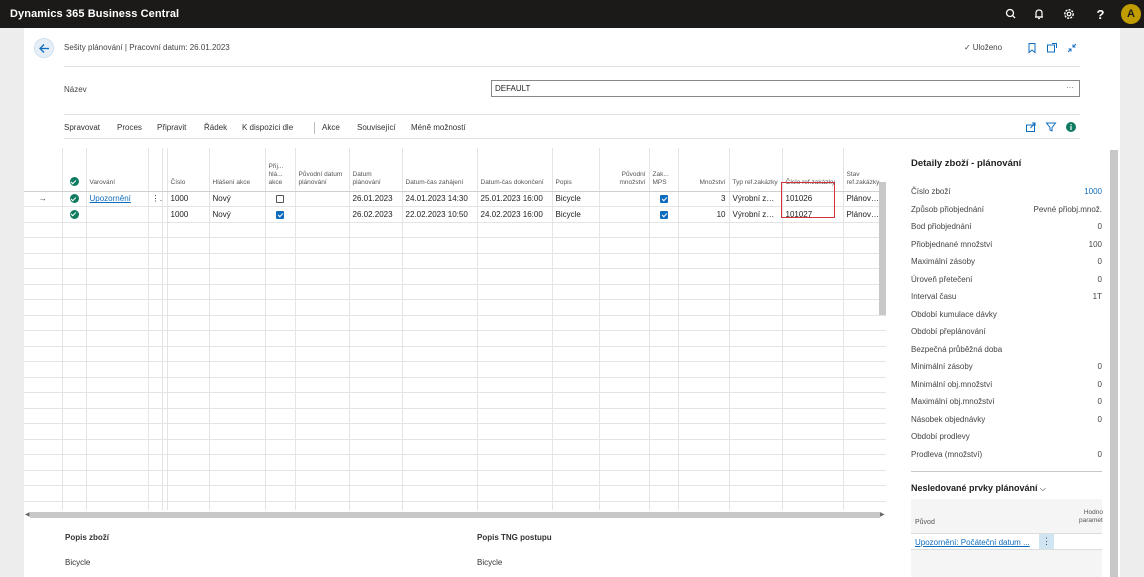  What do you see at coordinates (44, 48) in the screenshot?
I see `back-button` at bounding box center [44, 48].